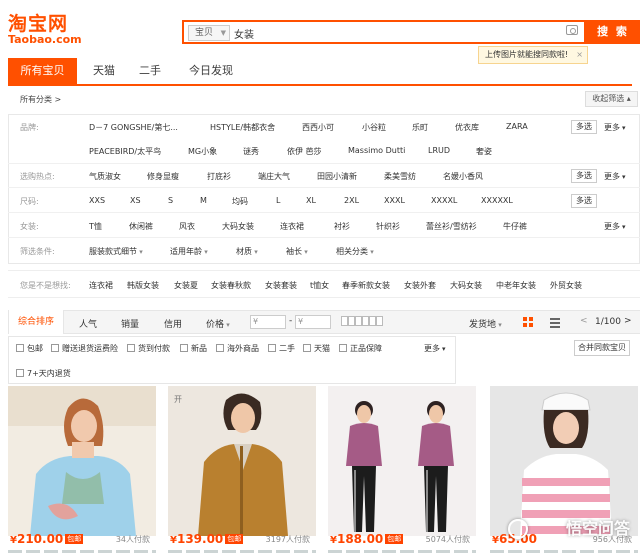  Describe the element at coordinates (337, 176) in the screenshot. I see `hot-item: 田园小清新` at that location.